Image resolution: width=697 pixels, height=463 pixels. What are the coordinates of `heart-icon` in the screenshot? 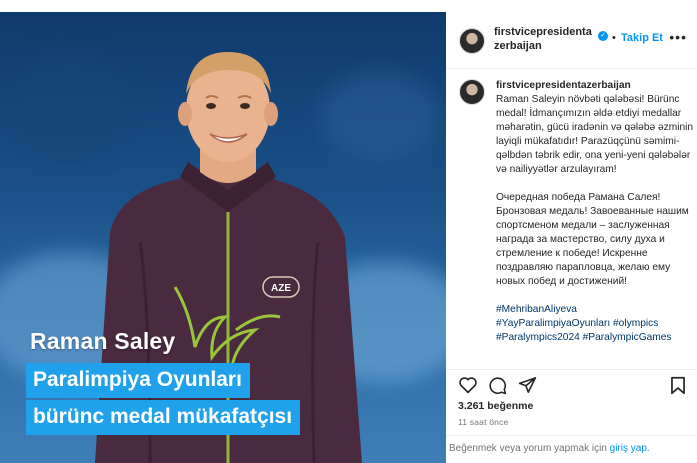 It's located at (468, 385).